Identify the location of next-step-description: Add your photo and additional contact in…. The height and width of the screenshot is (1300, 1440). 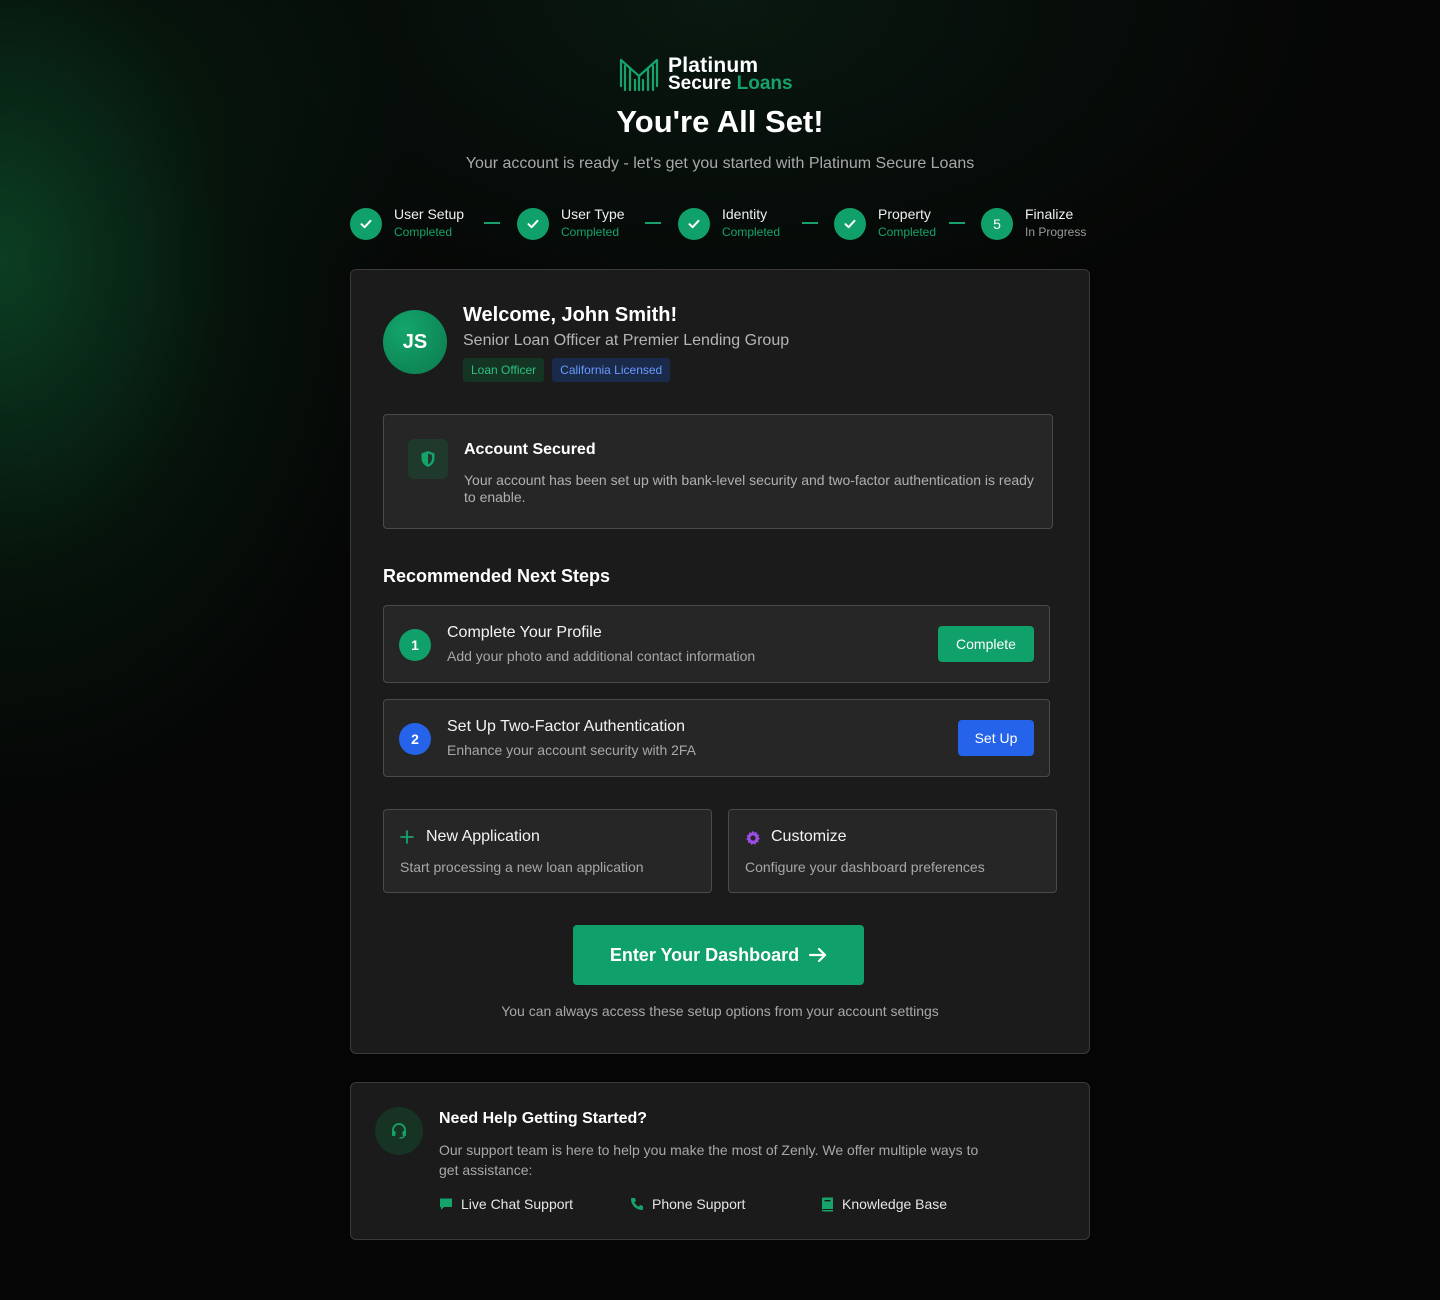
(601, 656).